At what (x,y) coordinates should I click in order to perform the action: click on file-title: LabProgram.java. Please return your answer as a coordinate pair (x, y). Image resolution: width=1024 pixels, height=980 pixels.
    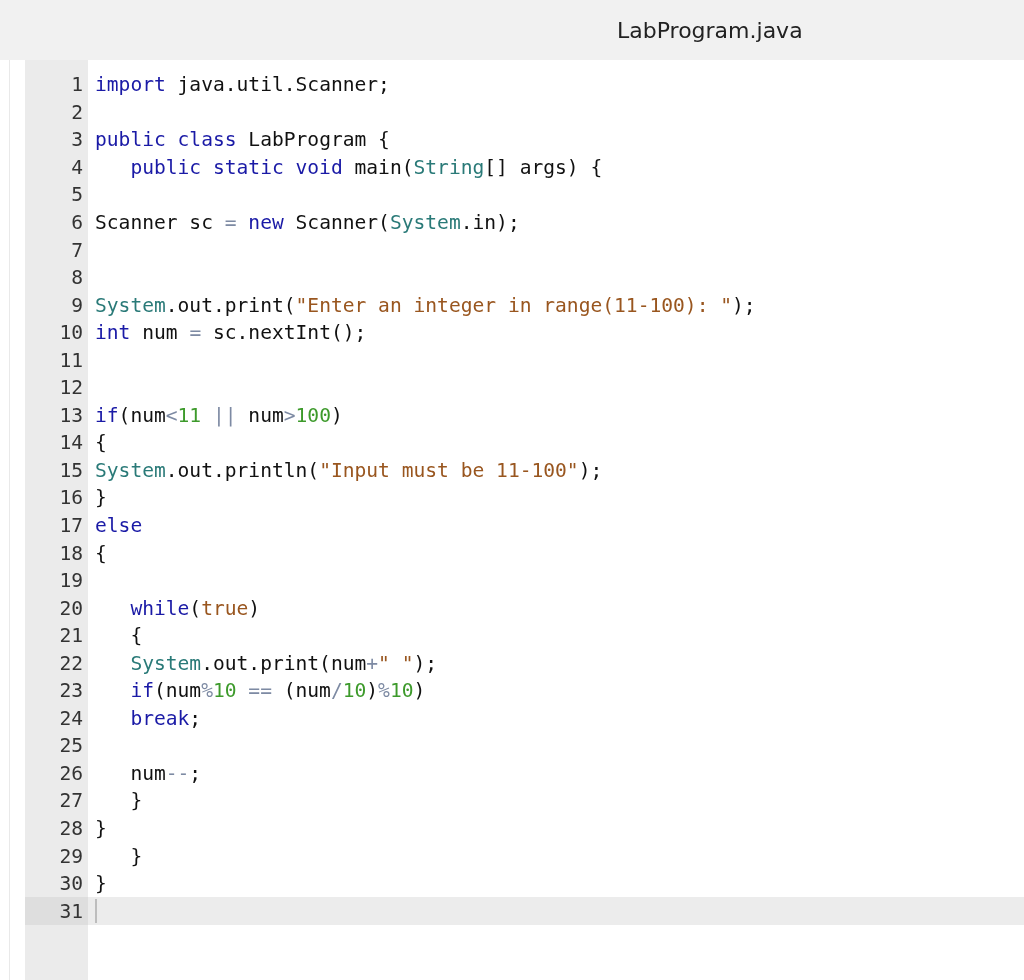
    Looking at the image, I should click on (710, 30).